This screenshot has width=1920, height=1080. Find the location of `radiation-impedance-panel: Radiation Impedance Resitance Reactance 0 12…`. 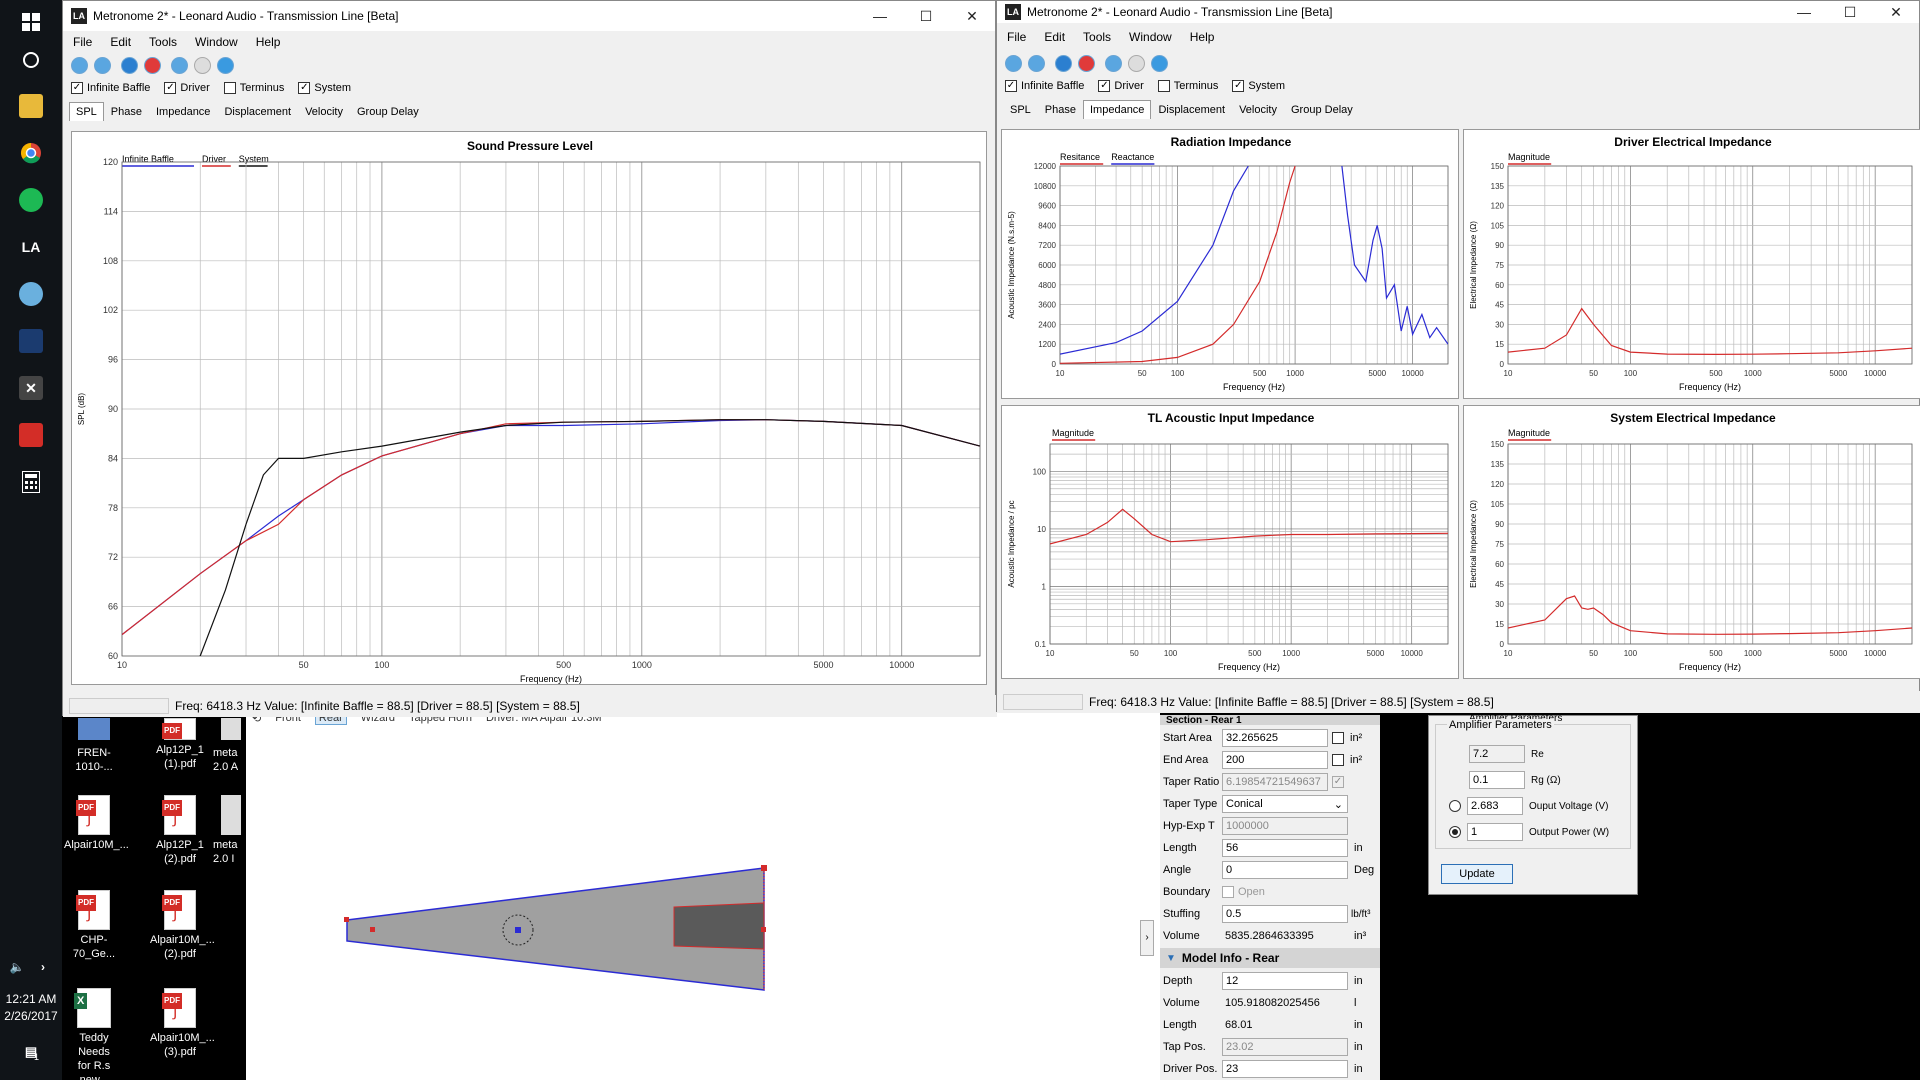

radiation-impedance-panel: Radiation Impedance Resitance Reactance 0 12… is located at coordinates (1230, 264).